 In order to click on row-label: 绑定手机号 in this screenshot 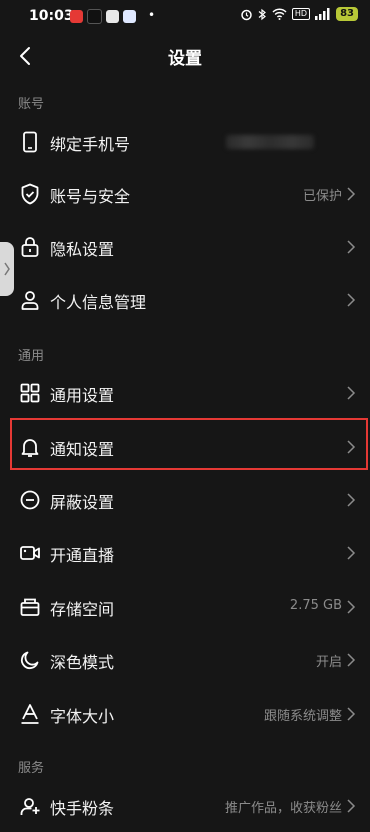, I will do `click(90, 144)`.